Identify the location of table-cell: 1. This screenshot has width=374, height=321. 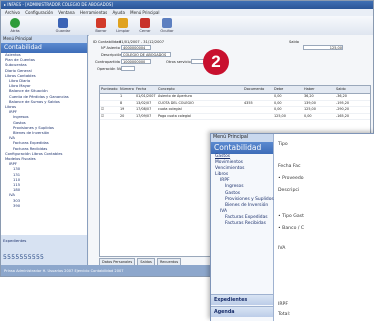
(121, 96).